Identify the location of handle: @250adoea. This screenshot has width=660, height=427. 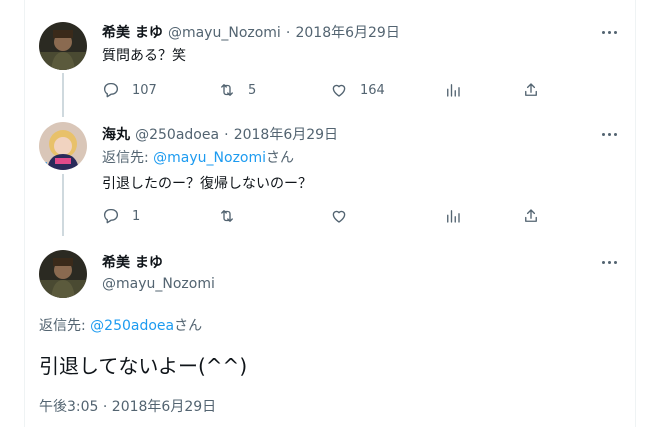
(177, 135).